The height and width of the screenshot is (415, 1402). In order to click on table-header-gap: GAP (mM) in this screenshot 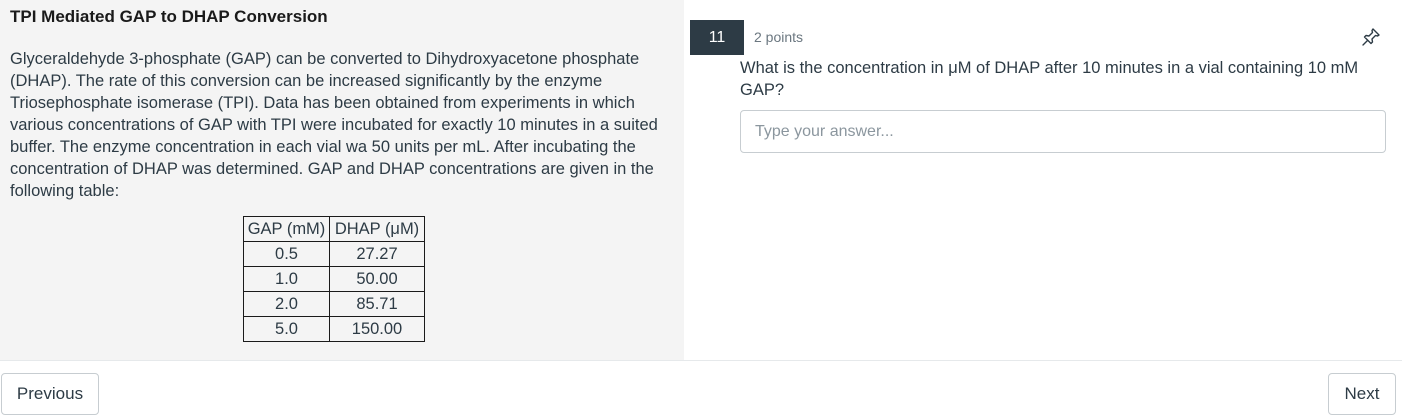, I will do `click(286, 229)`.